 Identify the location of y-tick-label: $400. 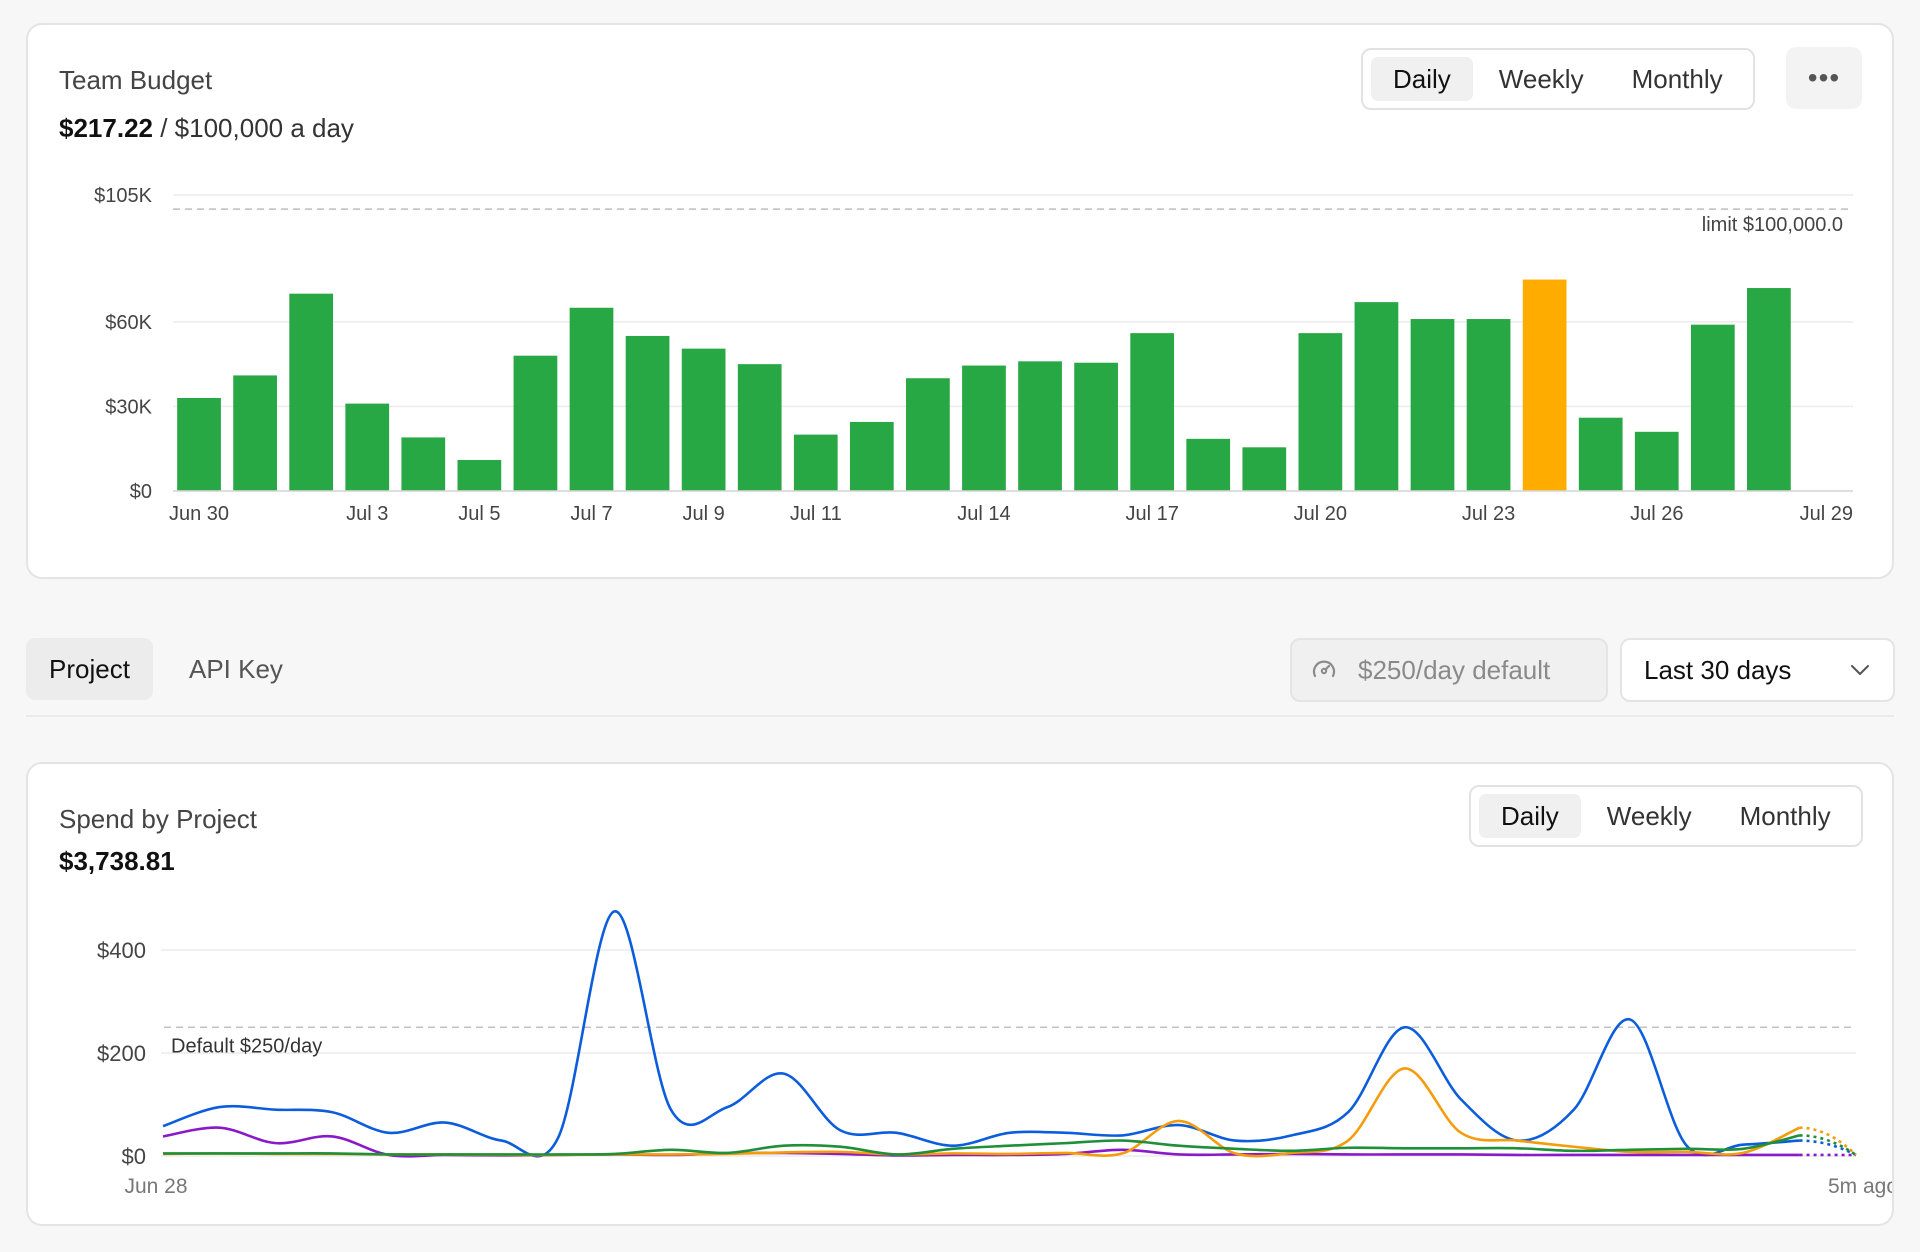
(121, 950).